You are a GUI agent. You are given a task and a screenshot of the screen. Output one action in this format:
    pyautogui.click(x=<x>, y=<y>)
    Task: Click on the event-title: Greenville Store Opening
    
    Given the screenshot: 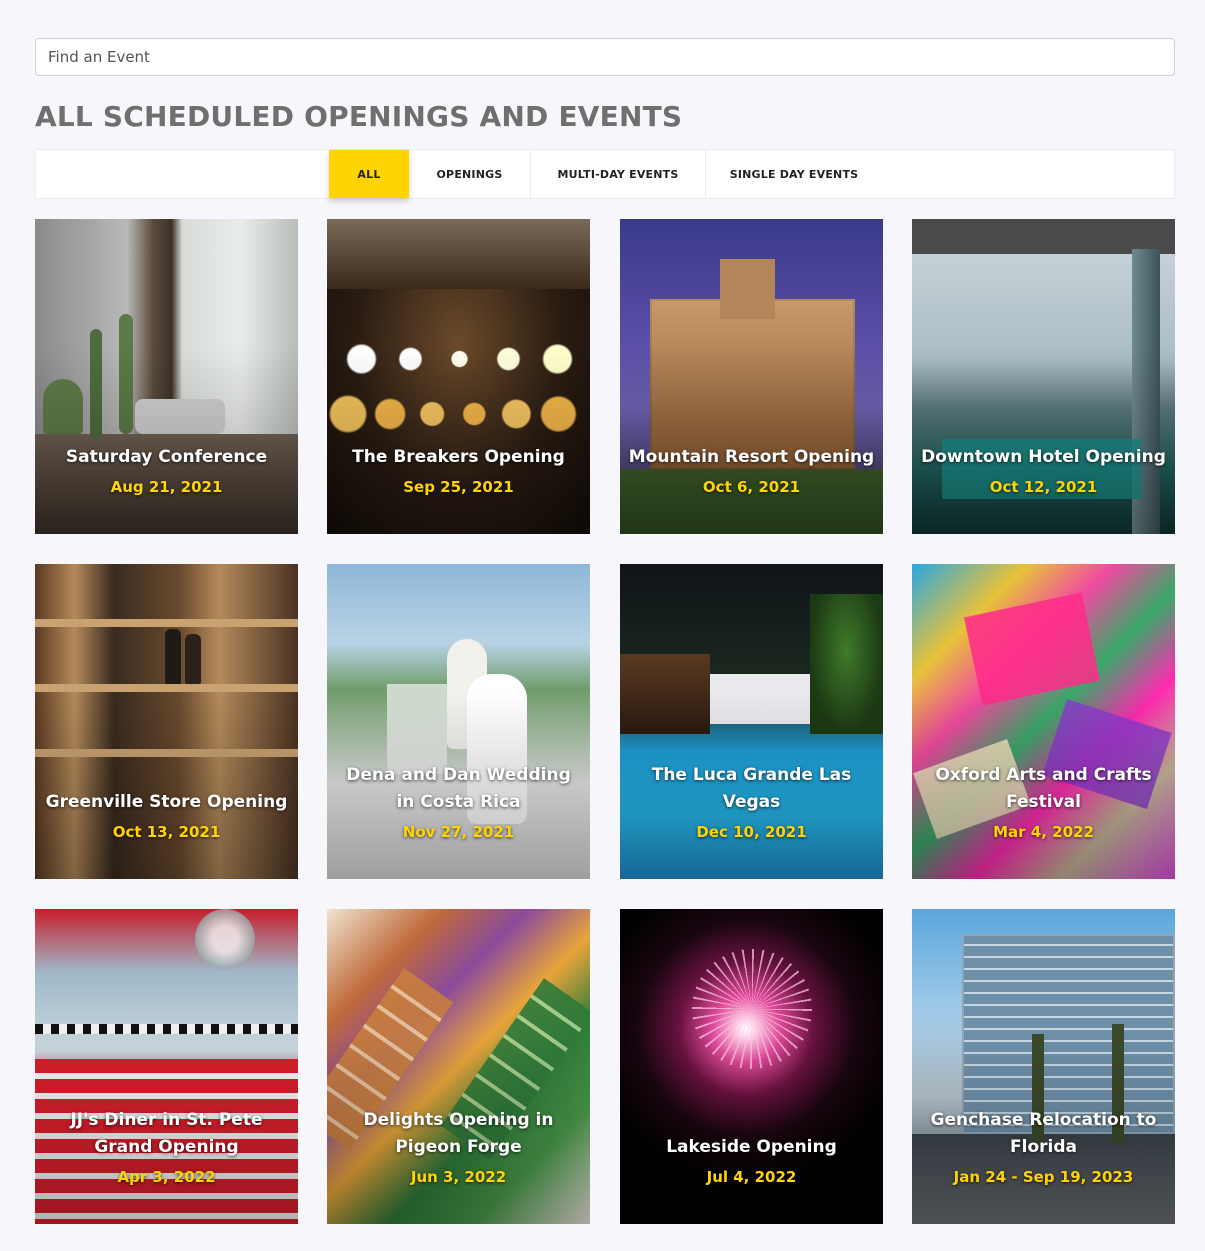 What is the action you would take?
    pyautogui.click(x=166, y=802)
    